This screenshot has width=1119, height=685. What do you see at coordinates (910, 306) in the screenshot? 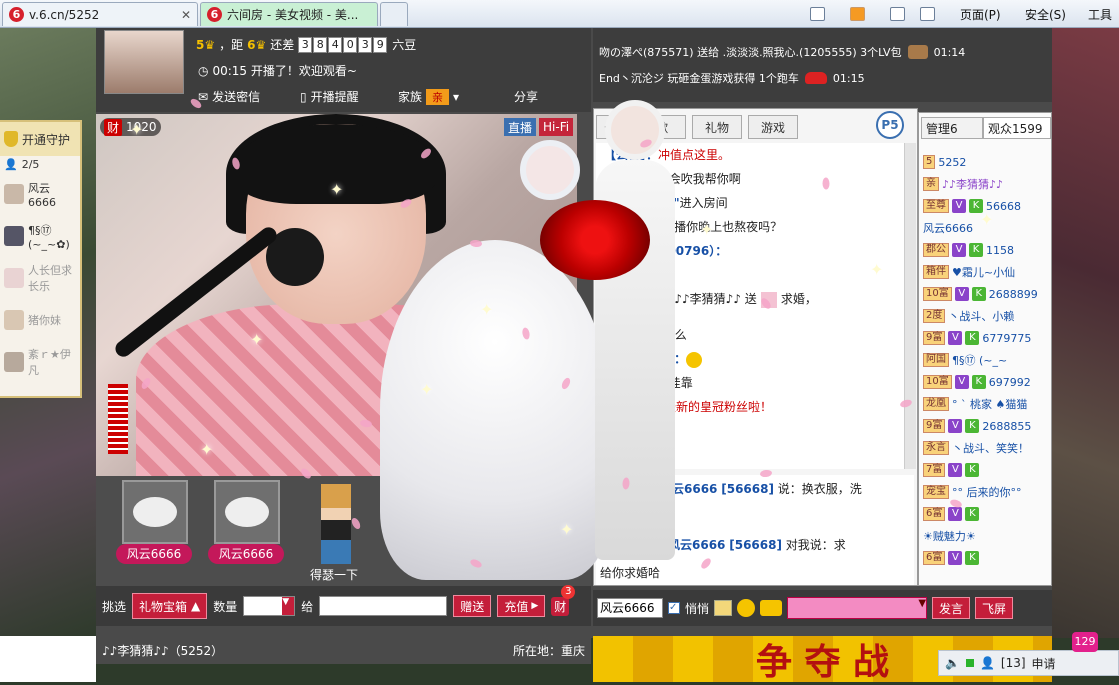
I see `chat-scrollbar` at bounding box center [910, 306].